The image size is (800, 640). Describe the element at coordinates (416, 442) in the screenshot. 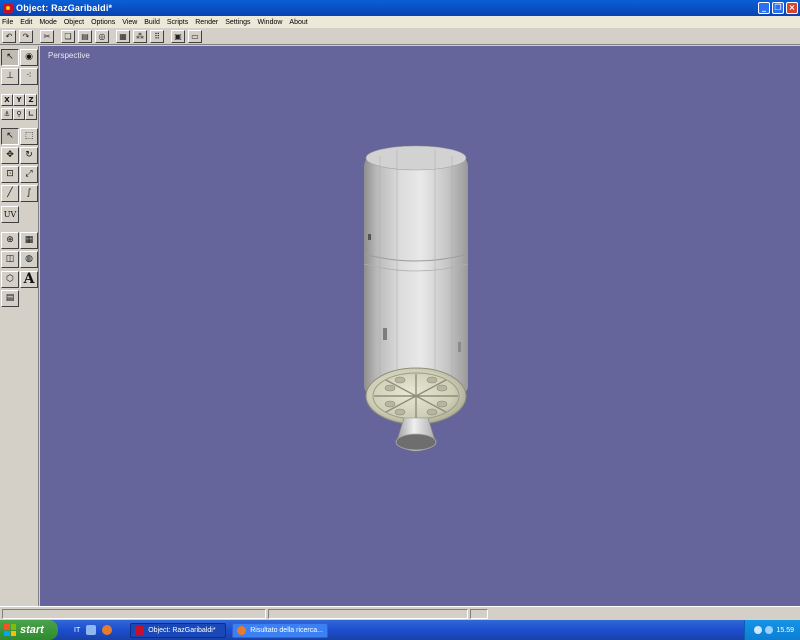

I see `nozzle-exit` at that location.